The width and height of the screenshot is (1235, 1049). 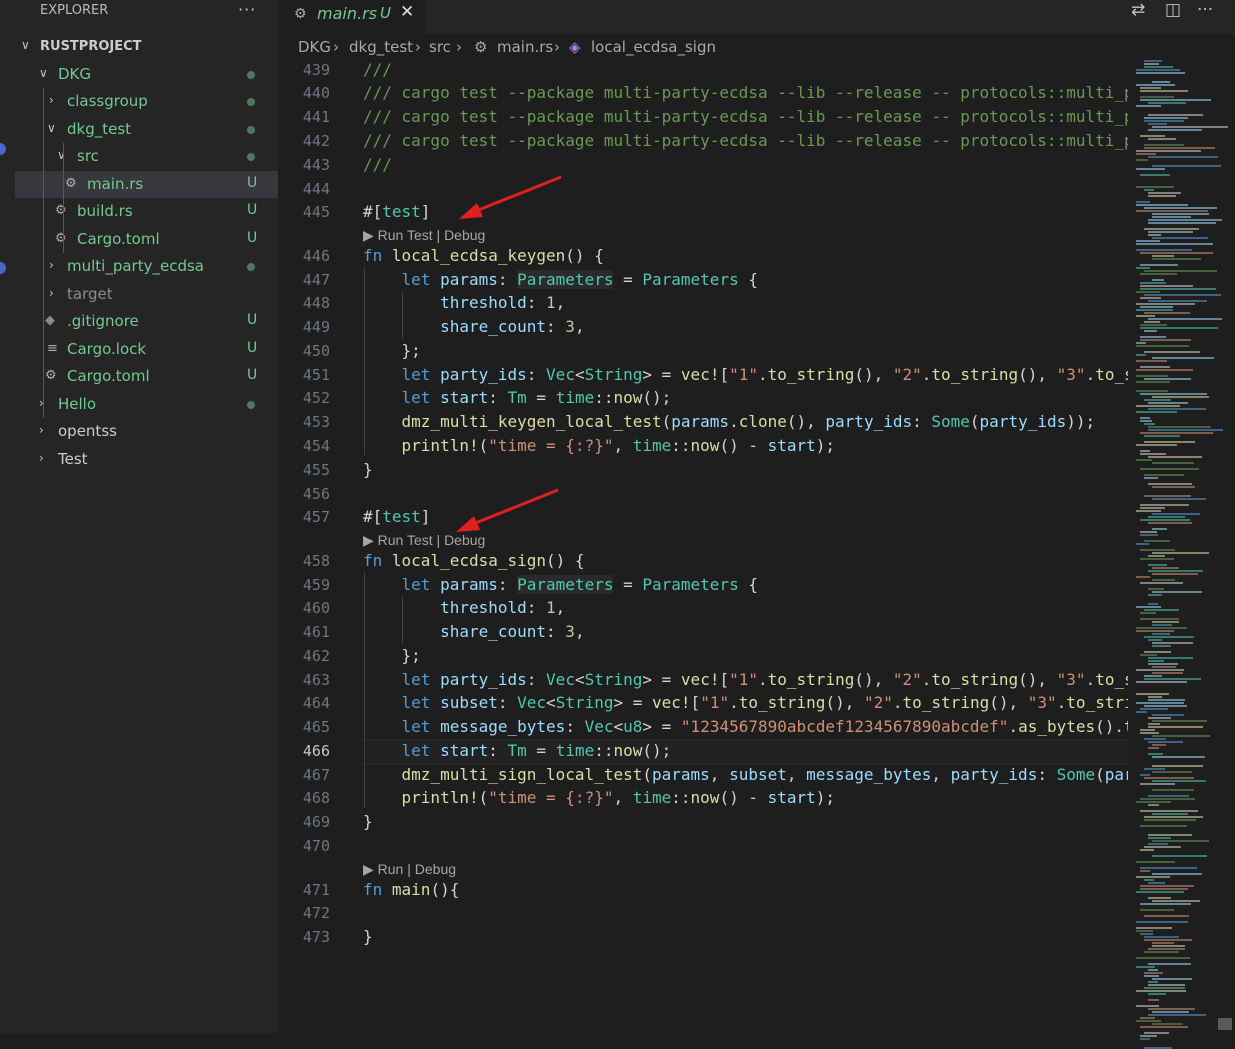 What do you see at coordinates (411, 889) in the screenshot?
I see `code-line: fn main(){` at bounding box center [411, 889].